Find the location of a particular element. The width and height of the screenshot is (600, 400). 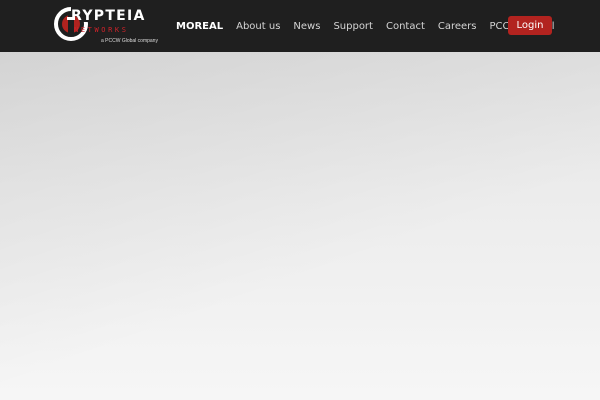

crypteia-logo: RYPTEIA NETWORKS a PCCW Global company is located at coordinates (106, 26).